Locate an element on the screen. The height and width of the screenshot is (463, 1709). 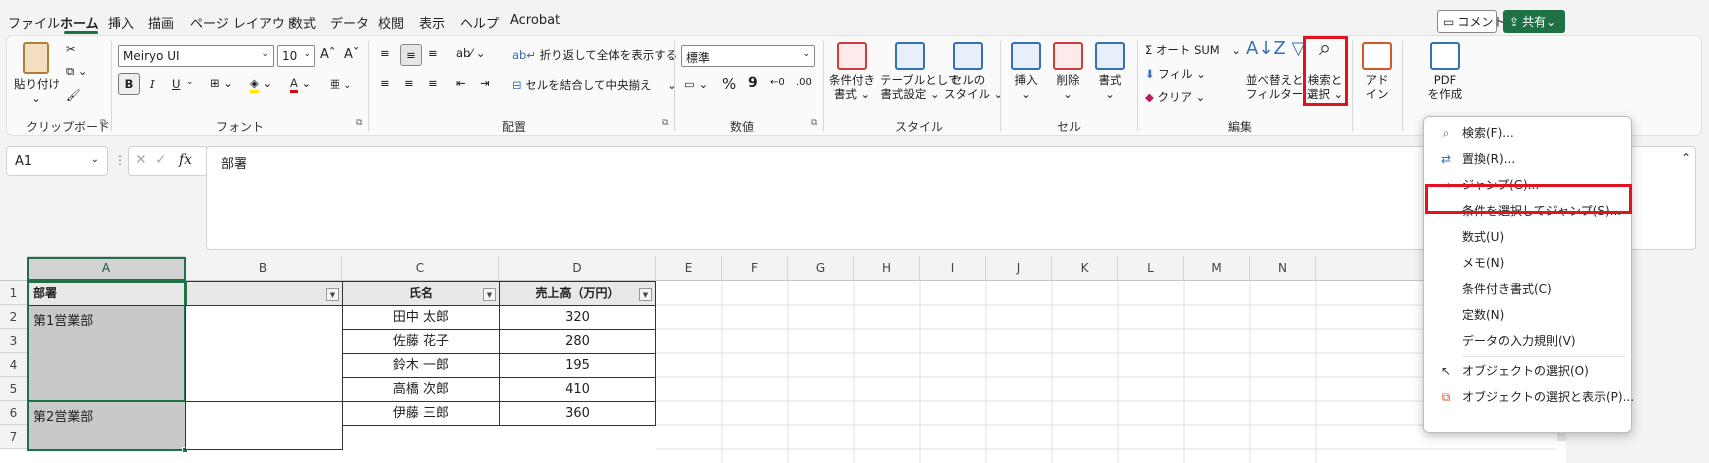
insert-cells-button: 挿入 ⌄ is located at coordinates (1026, 71).